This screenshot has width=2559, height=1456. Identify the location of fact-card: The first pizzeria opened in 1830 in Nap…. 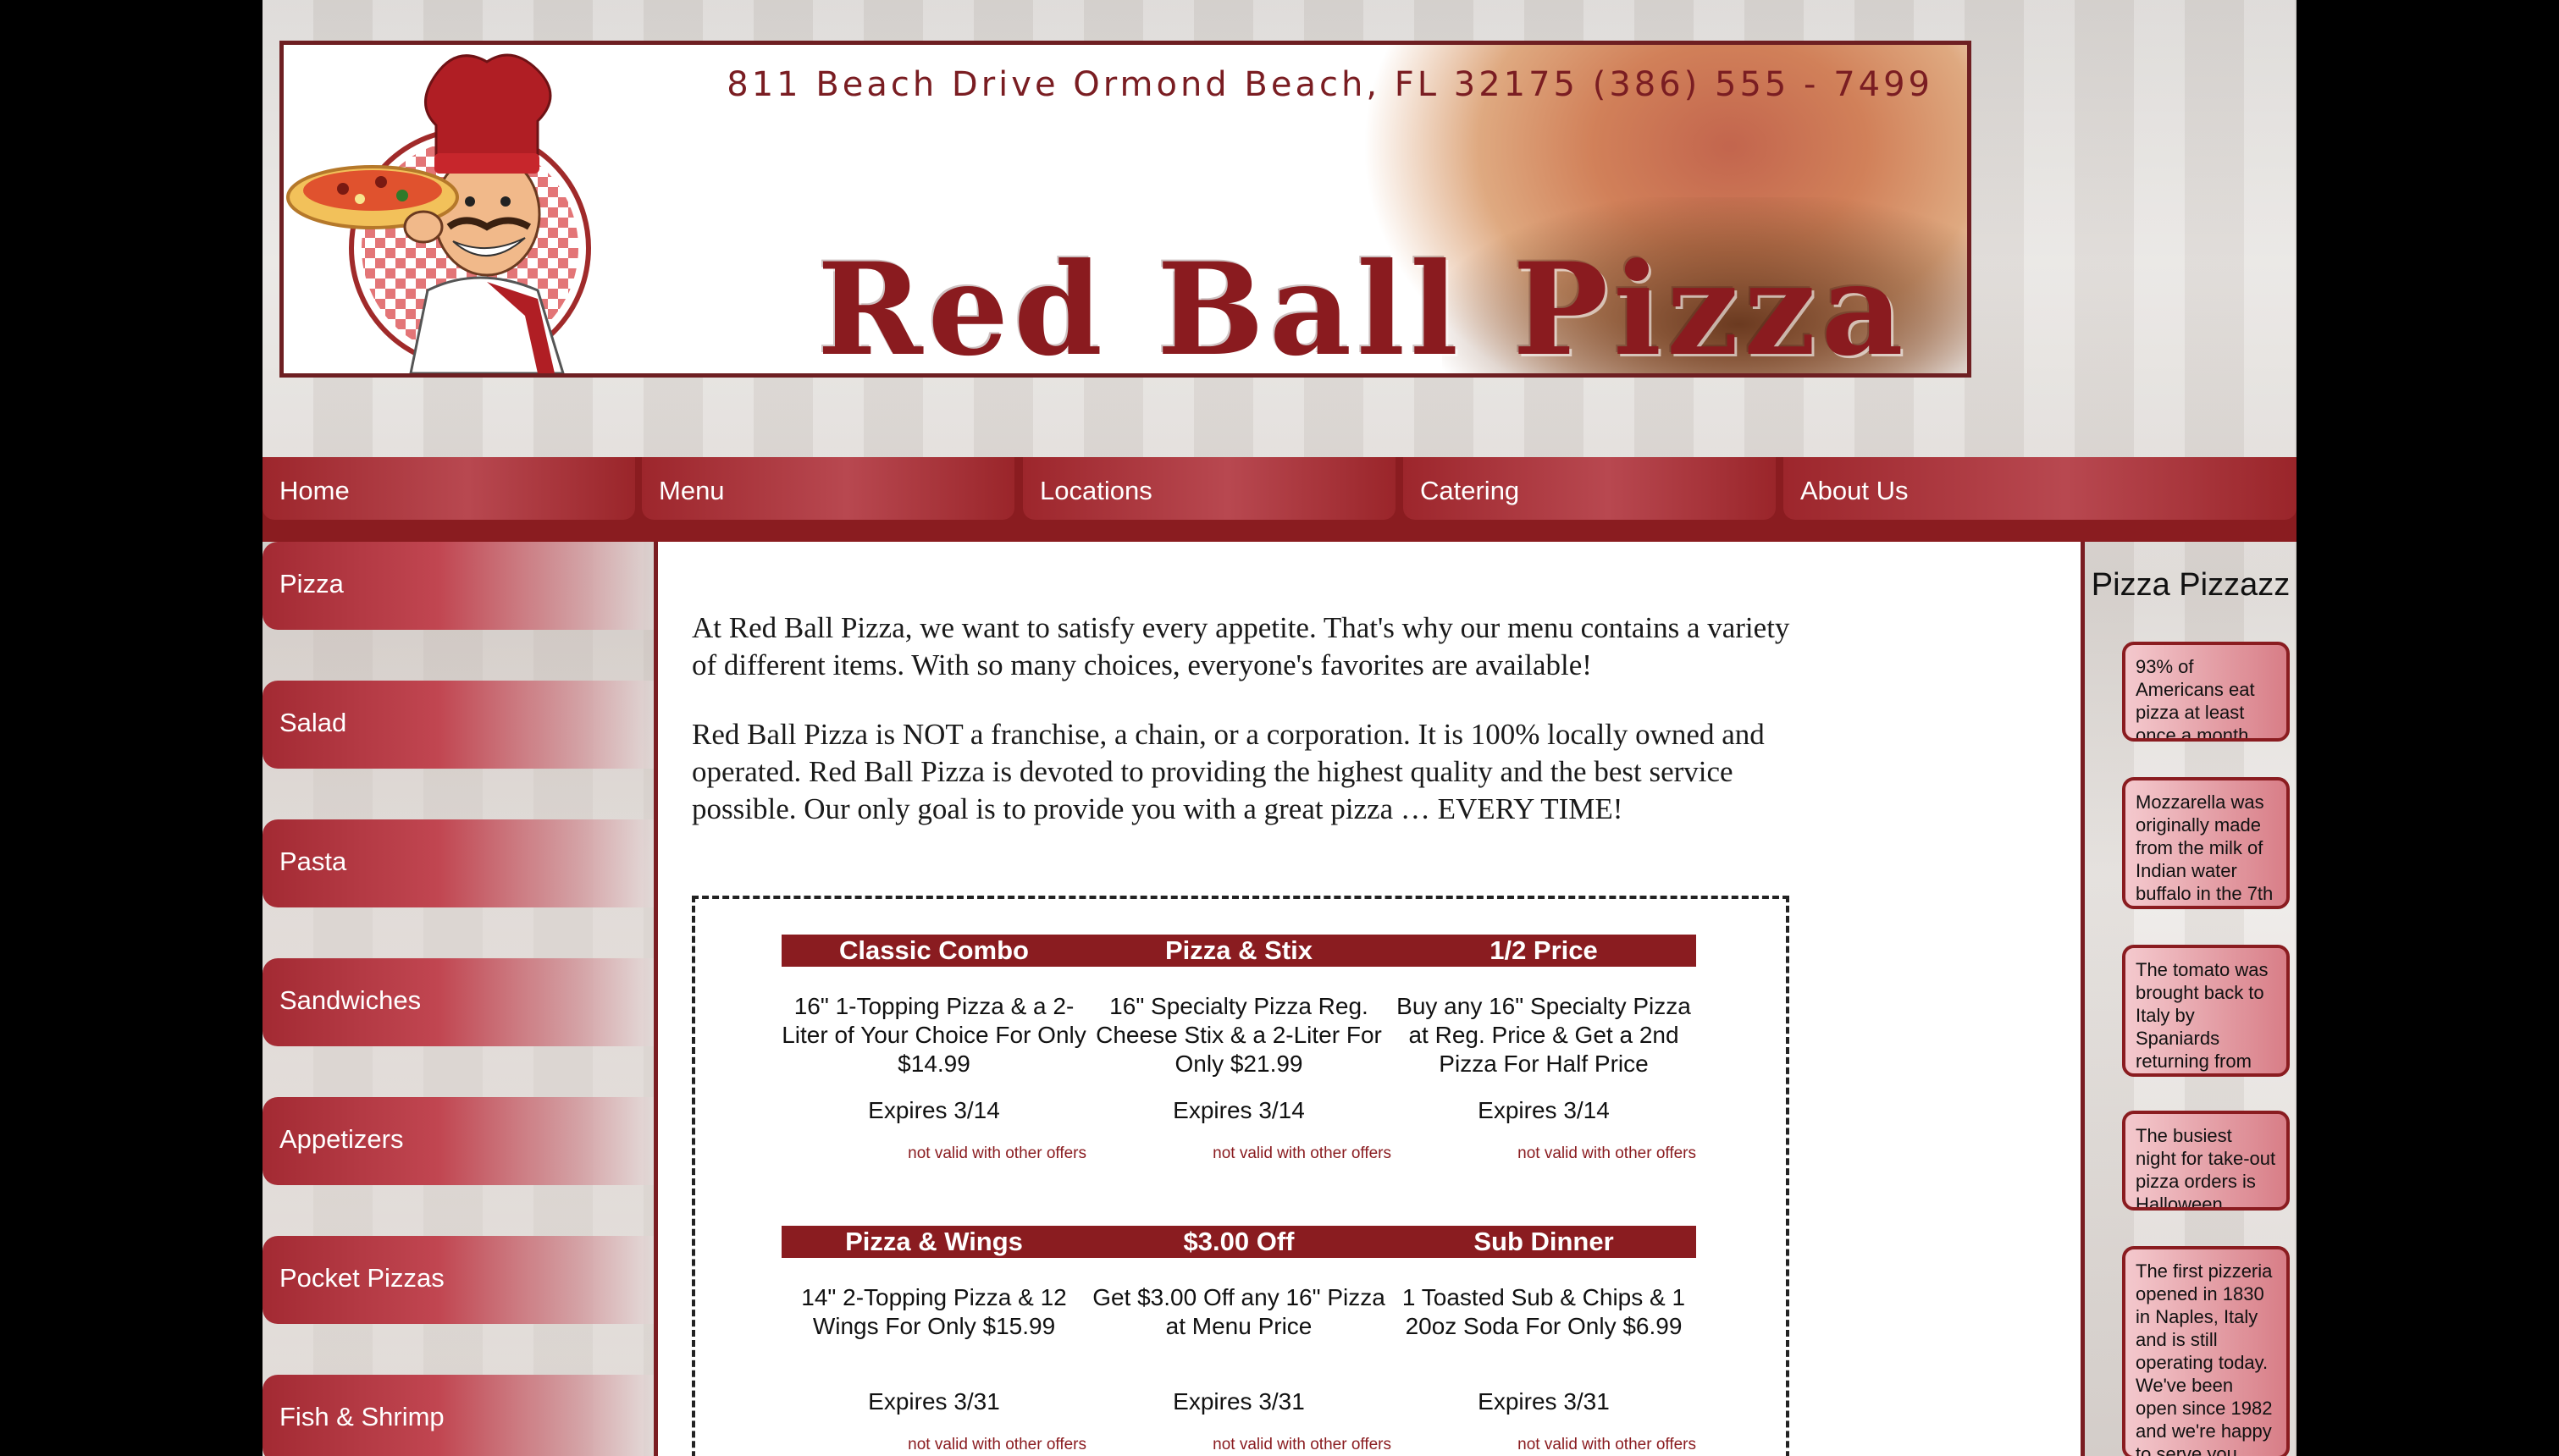
(2206, 1351).